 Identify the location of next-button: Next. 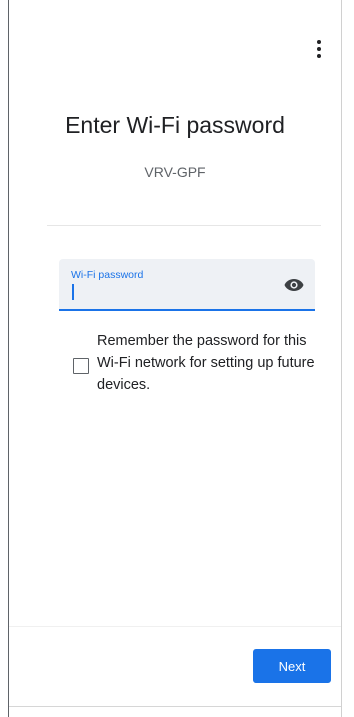
(292, 666).